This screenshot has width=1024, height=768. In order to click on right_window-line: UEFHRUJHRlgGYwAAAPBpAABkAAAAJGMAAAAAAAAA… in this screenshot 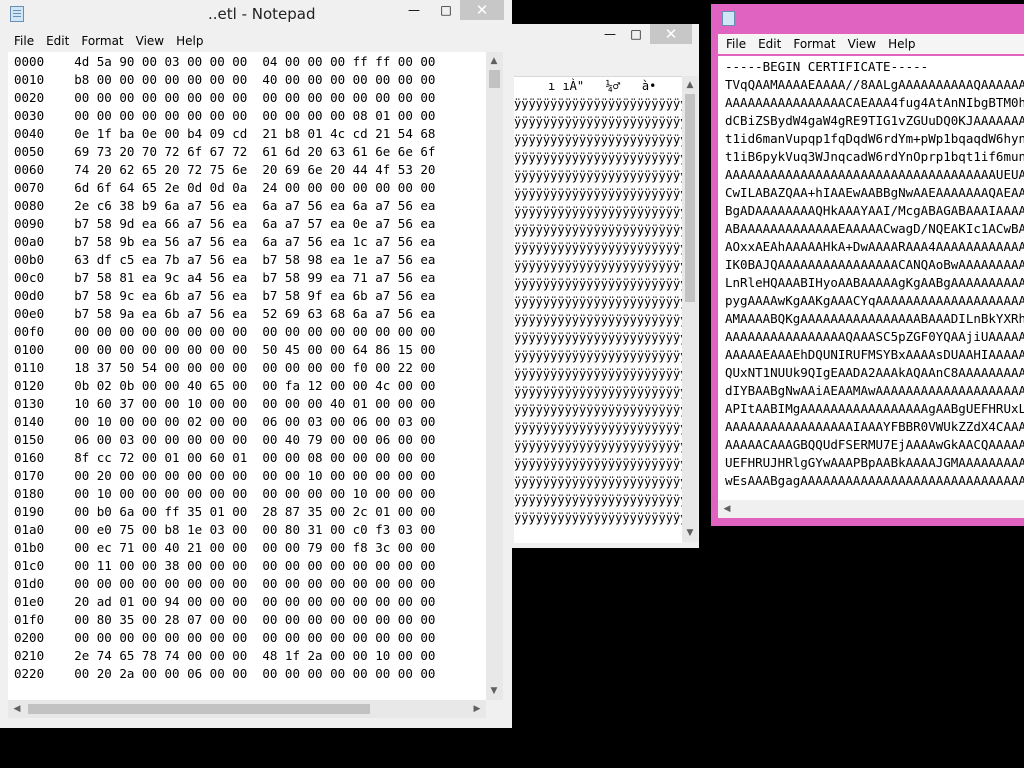, I will do `click(874, 462)`.